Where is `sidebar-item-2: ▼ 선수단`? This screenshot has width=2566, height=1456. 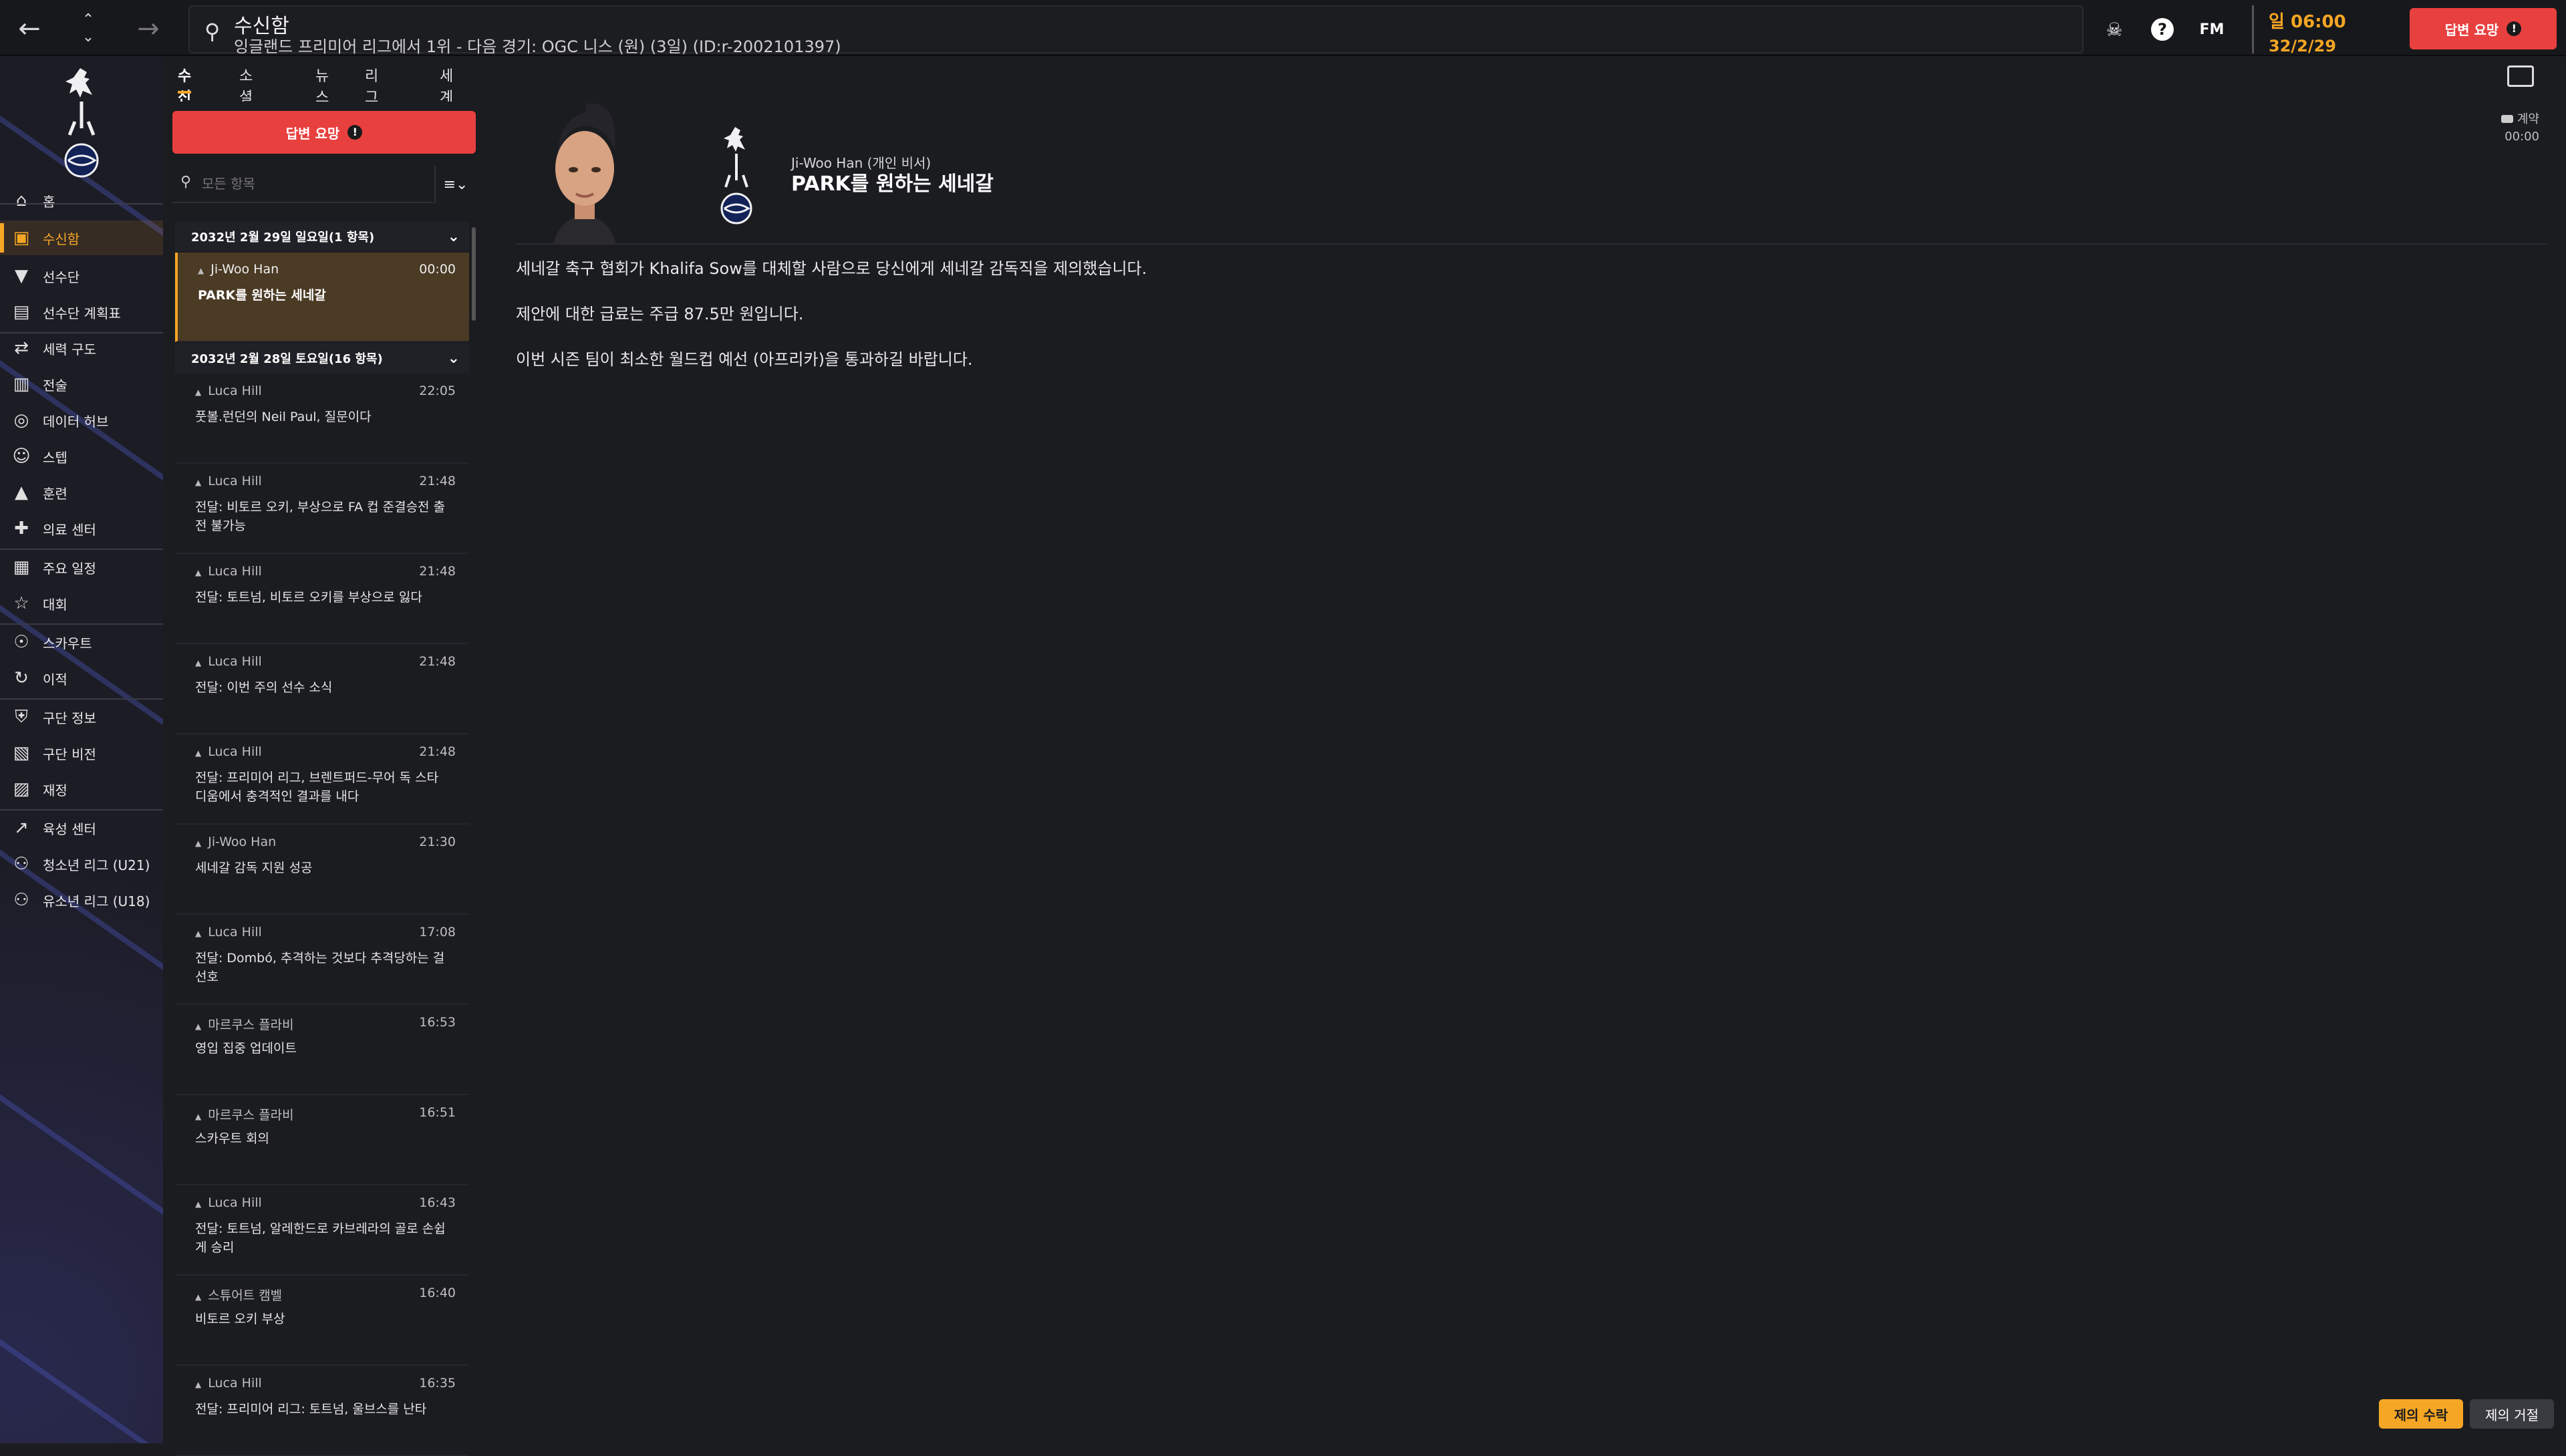 sidebar-item-2: ▼ 선수단 is located at coordinates (81, 276).